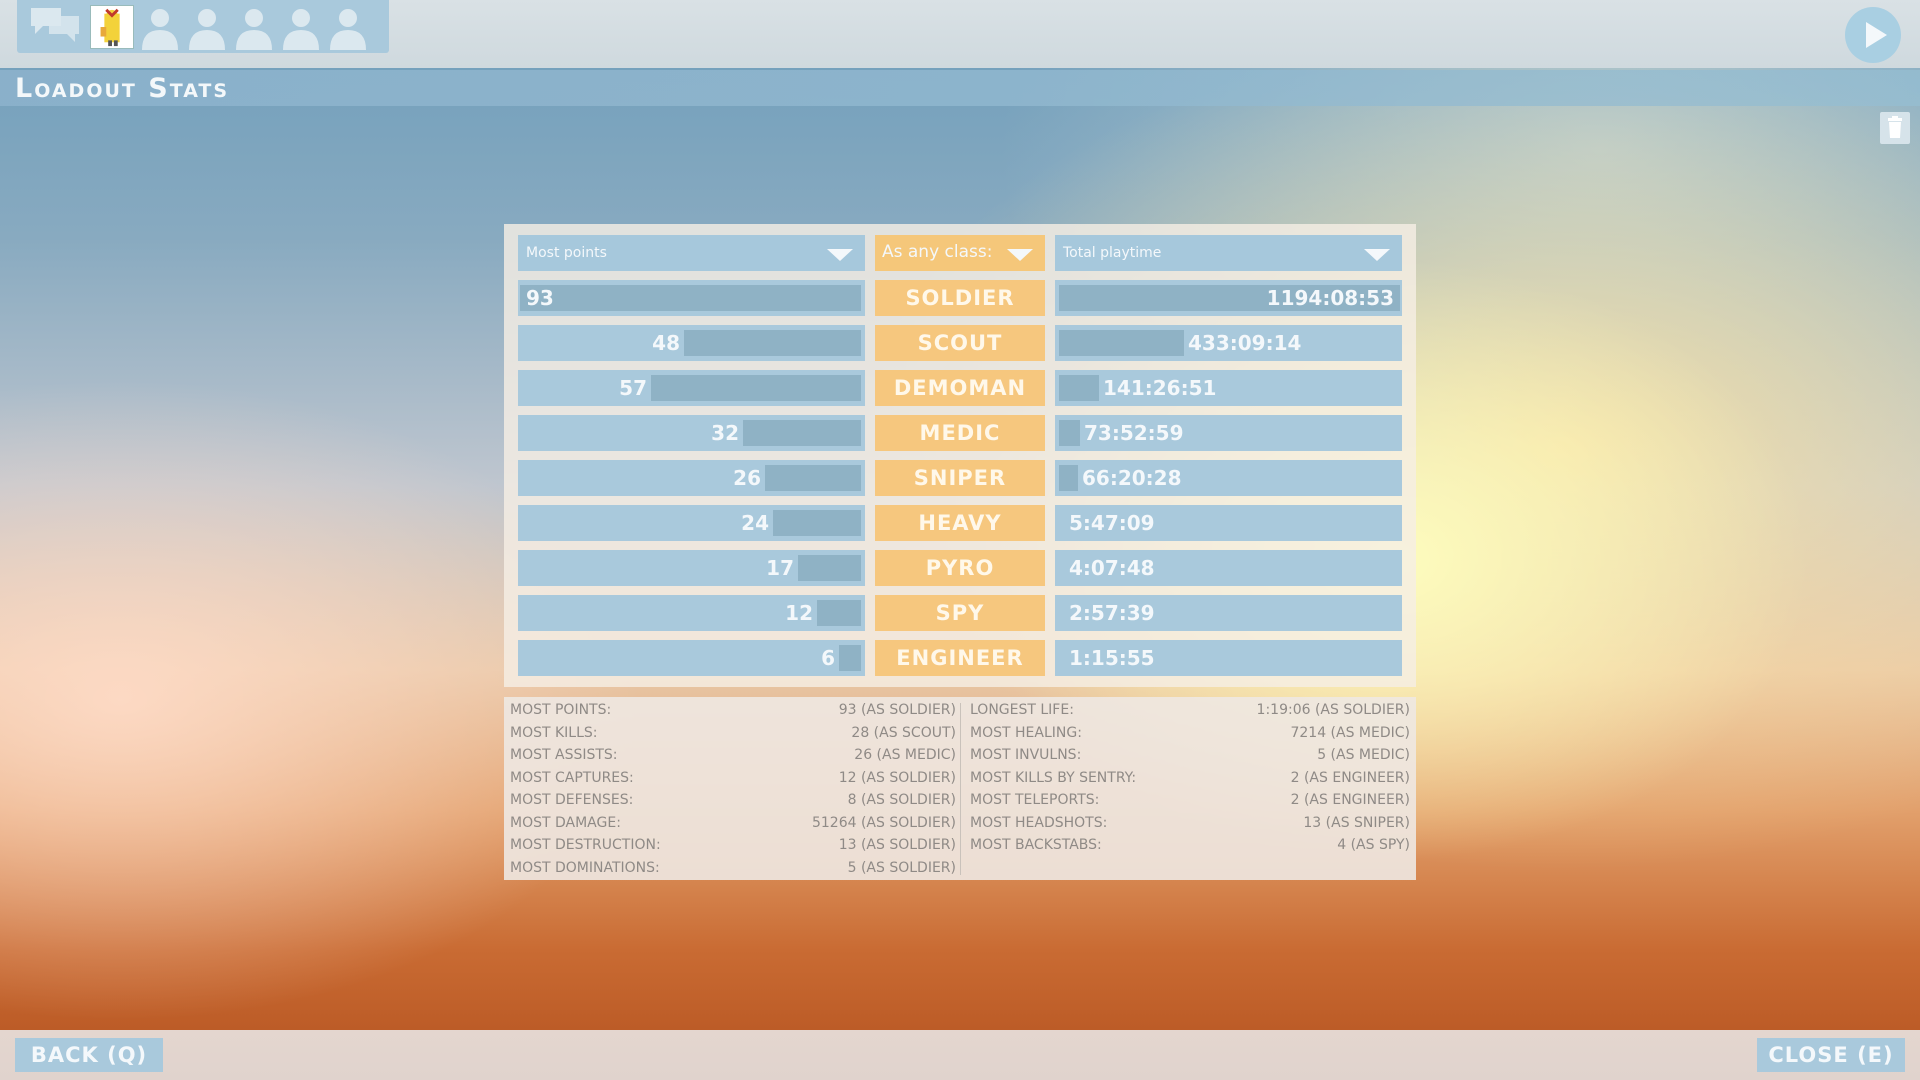 The image size is (1920, 1080). Describe the element at coordinates (1228, 613) in the screenshot. I see `playtime-row: 2:57:39` at that location.